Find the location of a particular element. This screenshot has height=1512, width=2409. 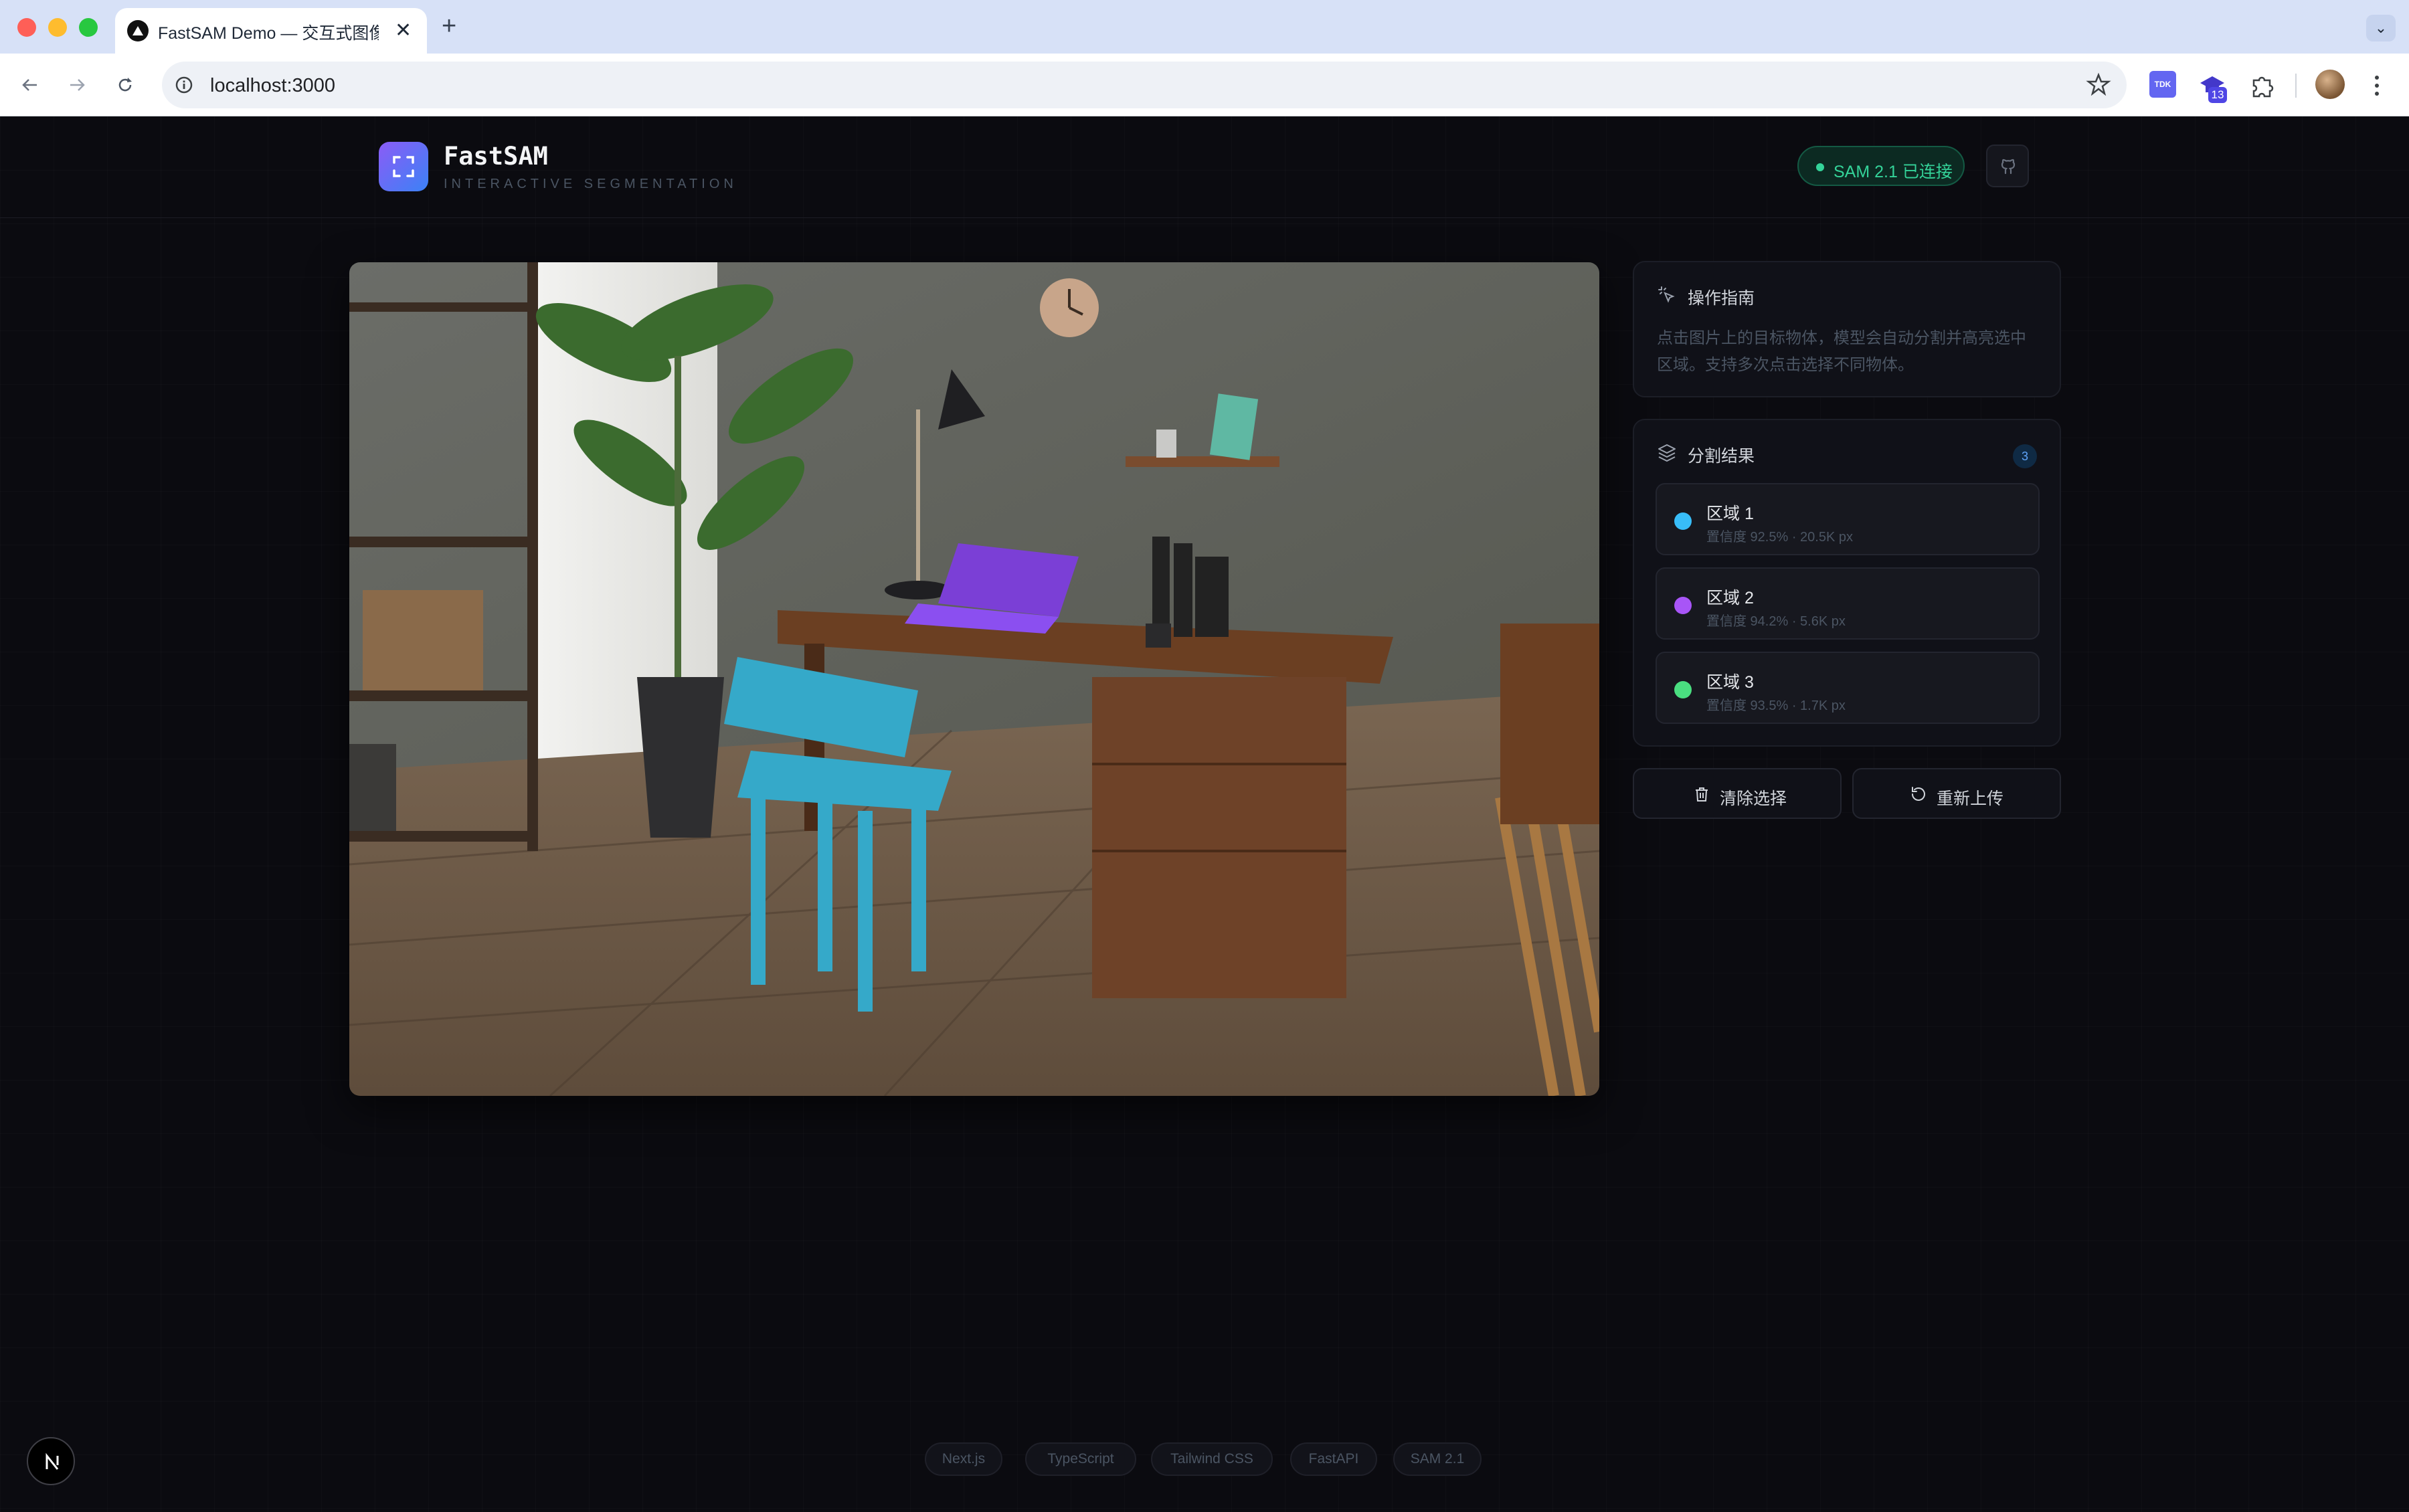

address-bar: localhost:3000 is located at coordinates (1144, 85).